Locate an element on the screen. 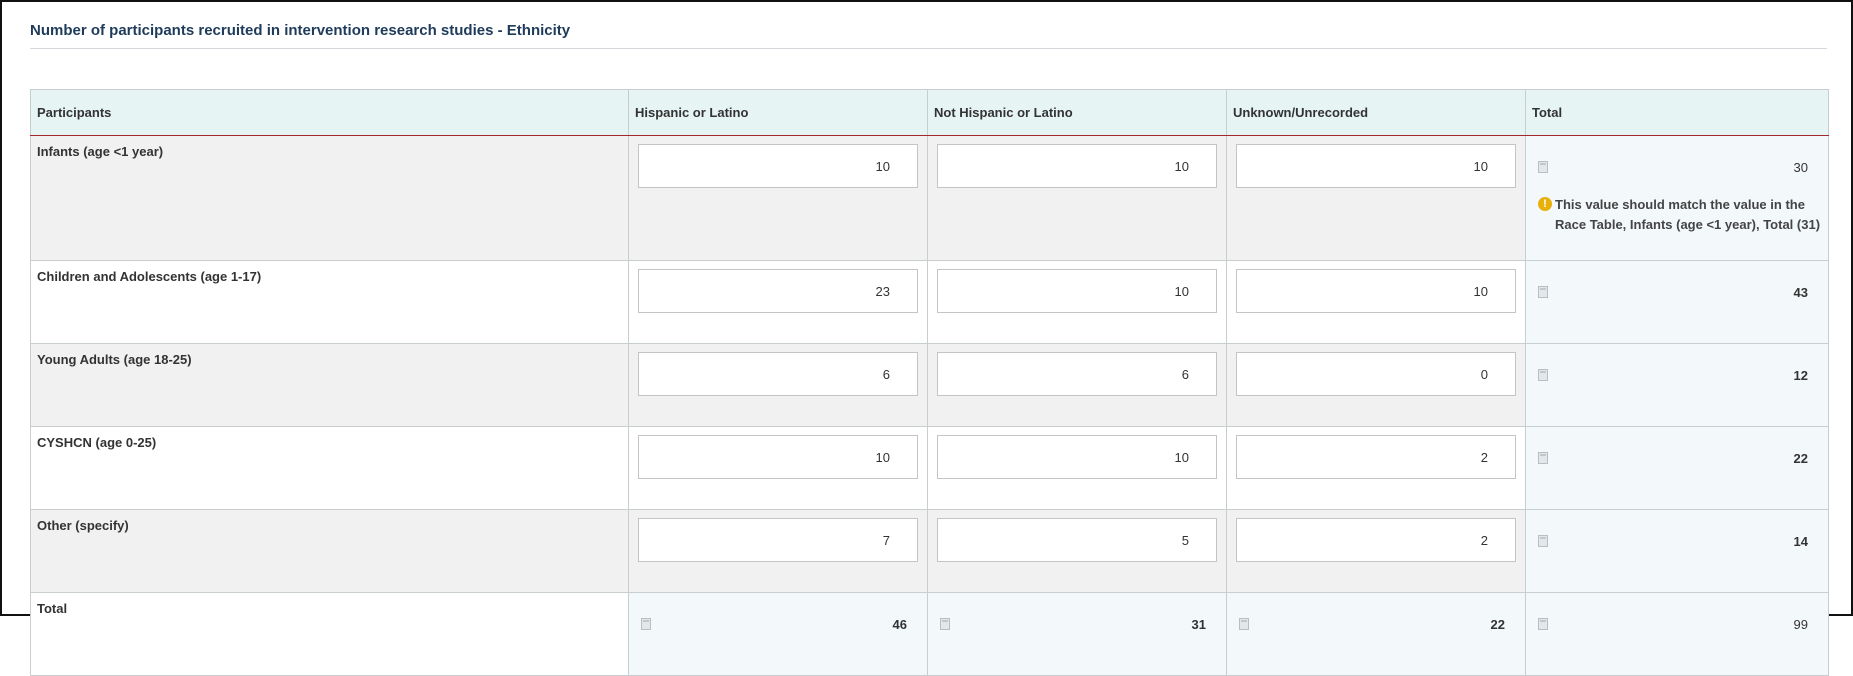 The width and height of the screenshot is (1853, 676). row-total-cell: 14 is located at coordinates (1677, 551).